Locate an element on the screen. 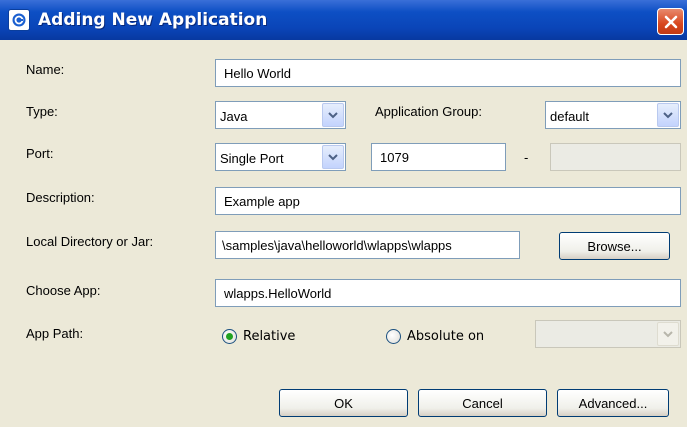  app-path-label: App Path: is located at coordinates (55, 333).